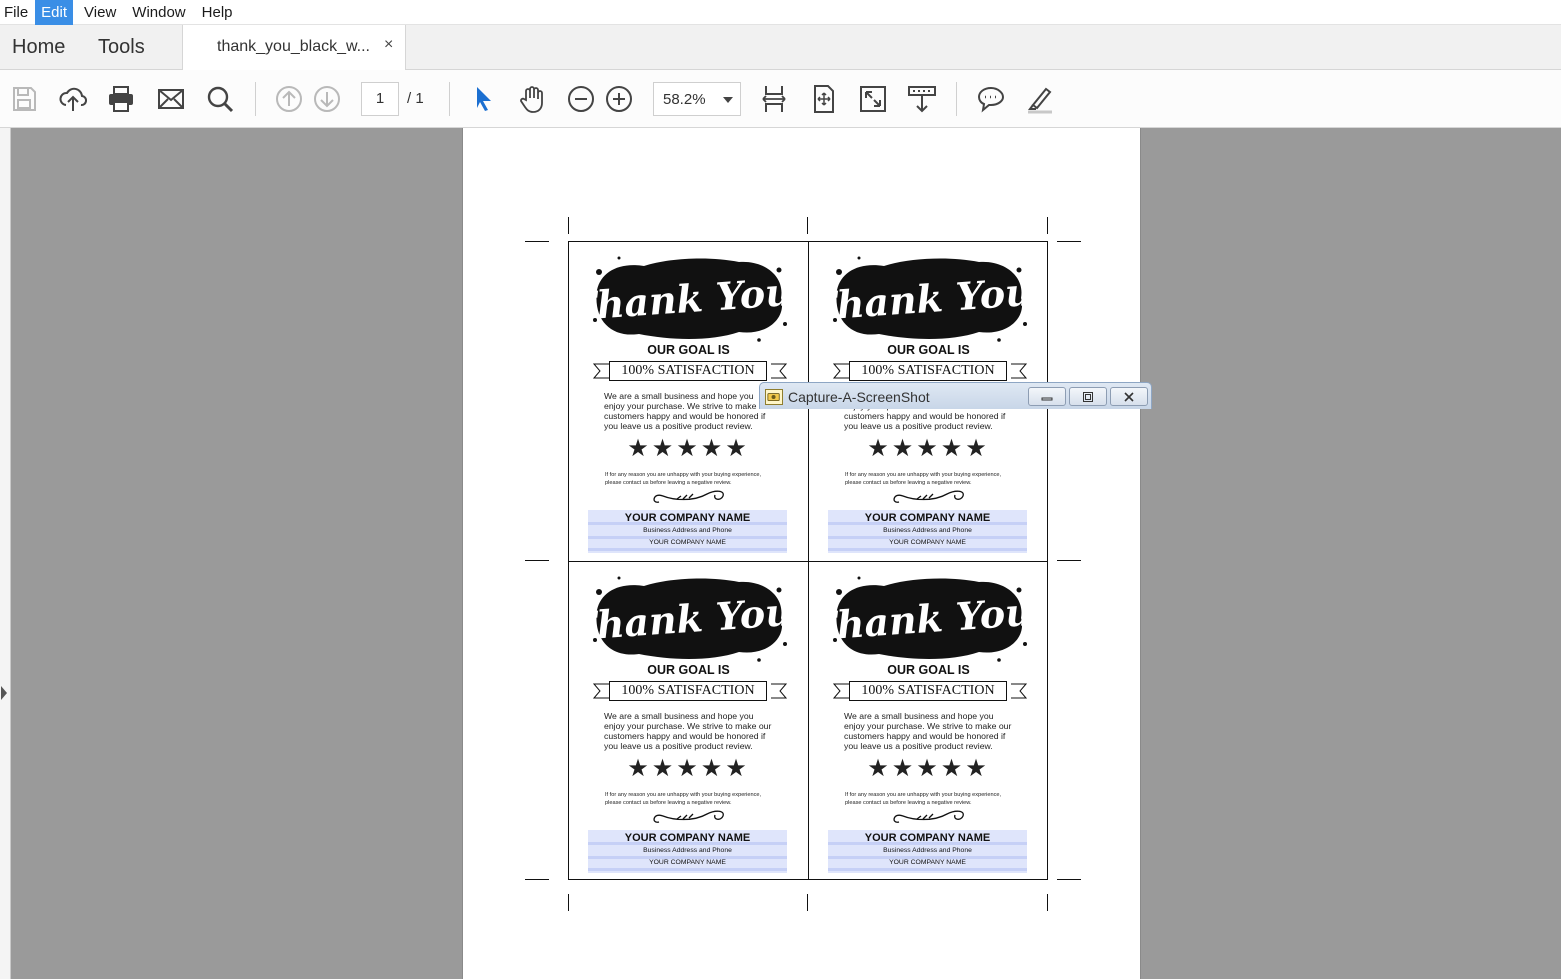 The image size is (1561, 979). I want to click on menu-file: File, so click(16, 12).